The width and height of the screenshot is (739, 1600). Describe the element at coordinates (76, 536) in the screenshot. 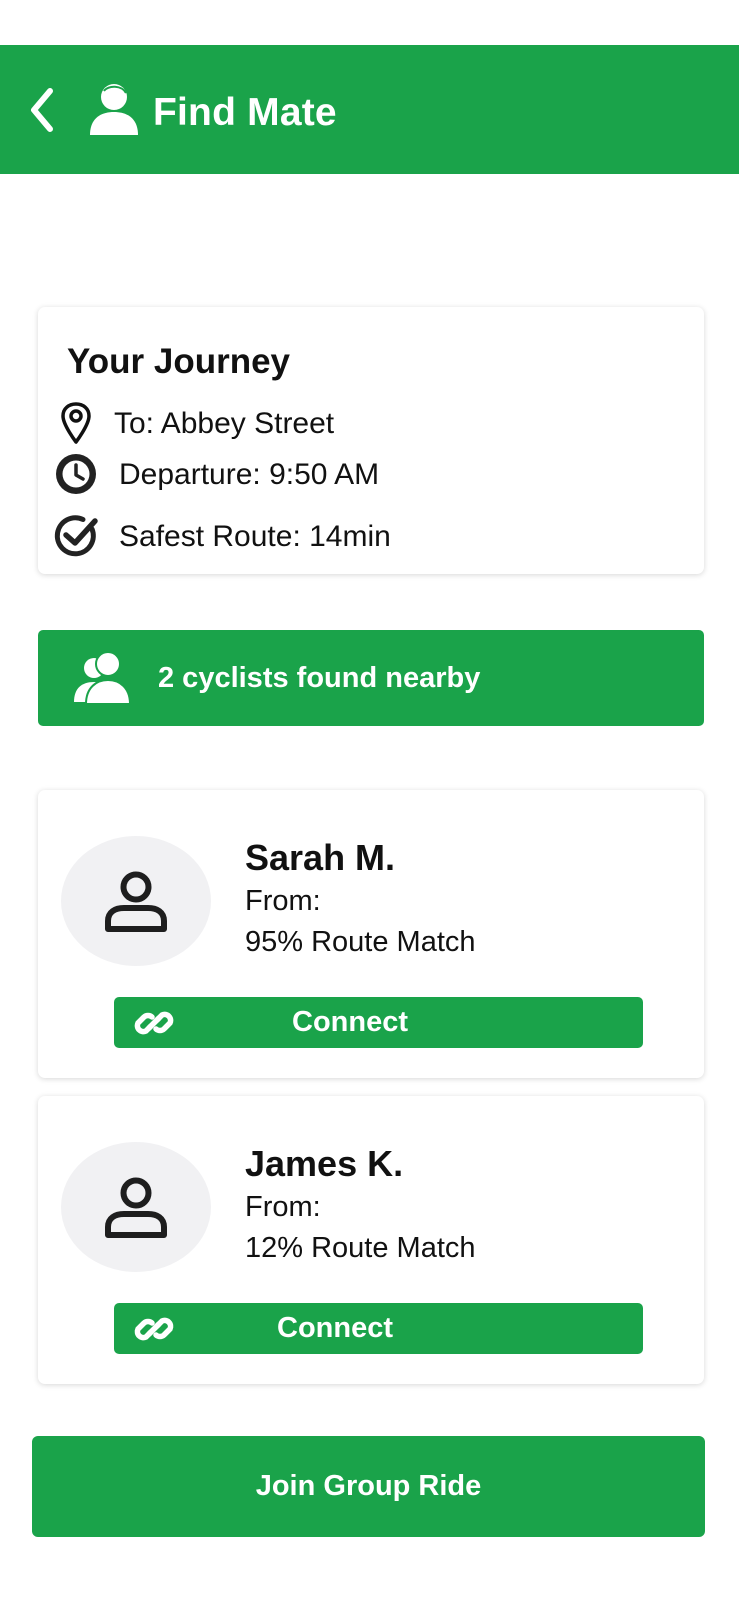

I see `check-circle-icon` at that location.